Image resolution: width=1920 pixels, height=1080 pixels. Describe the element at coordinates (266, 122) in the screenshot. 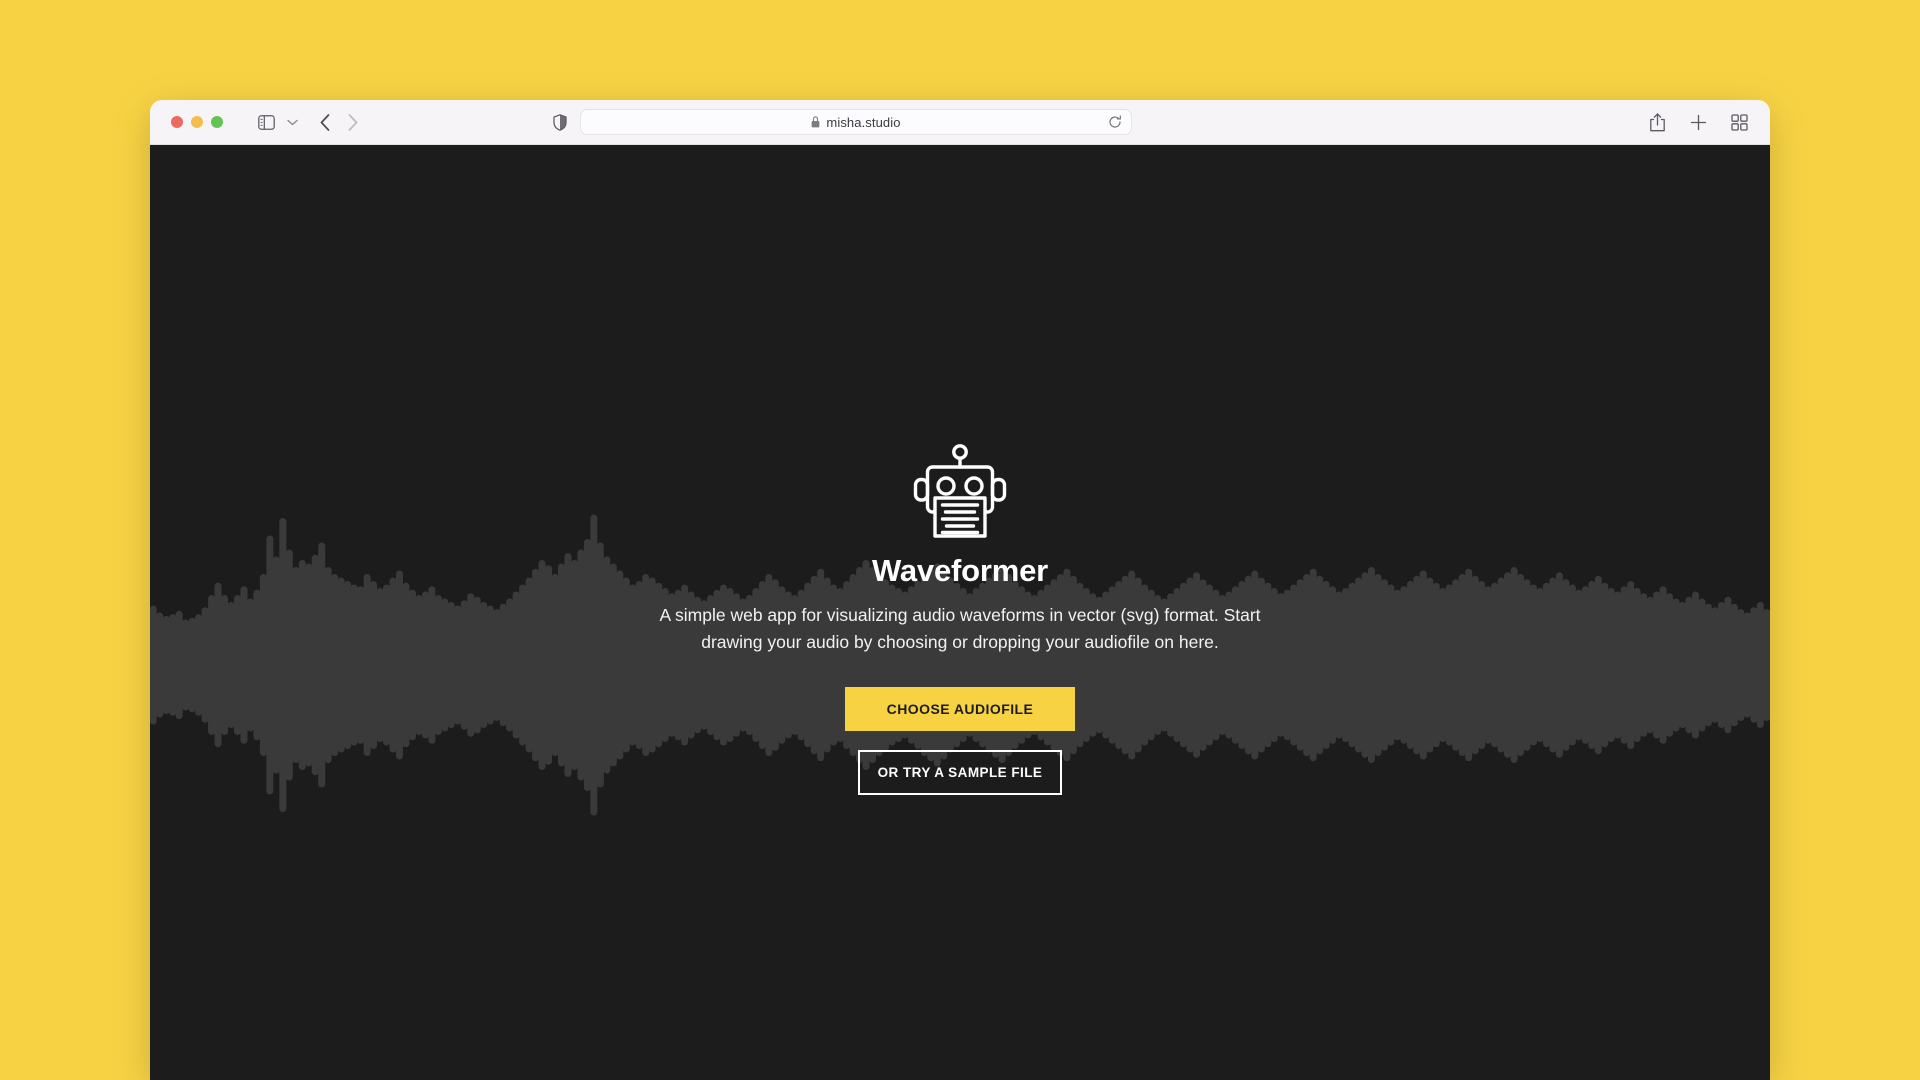

I see `sidebar-icon` at that location.